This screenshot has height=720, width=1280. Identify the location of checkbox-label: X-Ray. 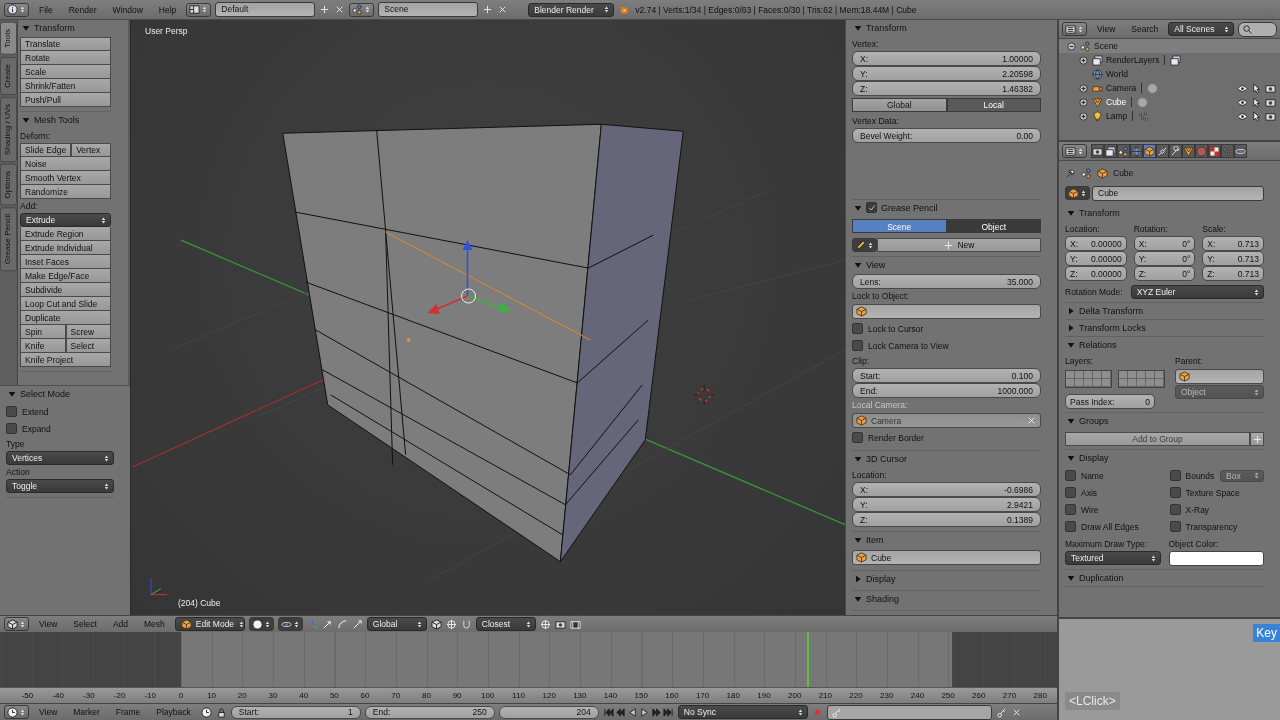
(1197, 509).